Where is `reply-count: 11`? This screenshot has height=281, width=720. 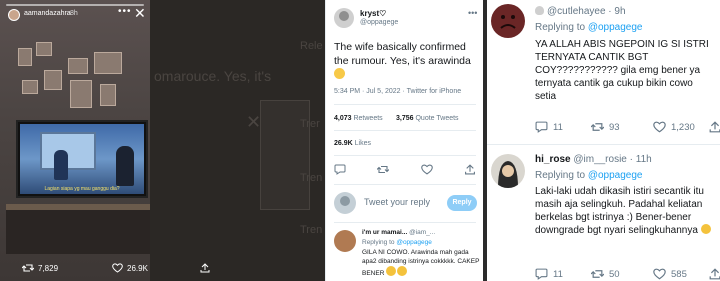
reply-count: 11 is located at coordinates (558, 127).